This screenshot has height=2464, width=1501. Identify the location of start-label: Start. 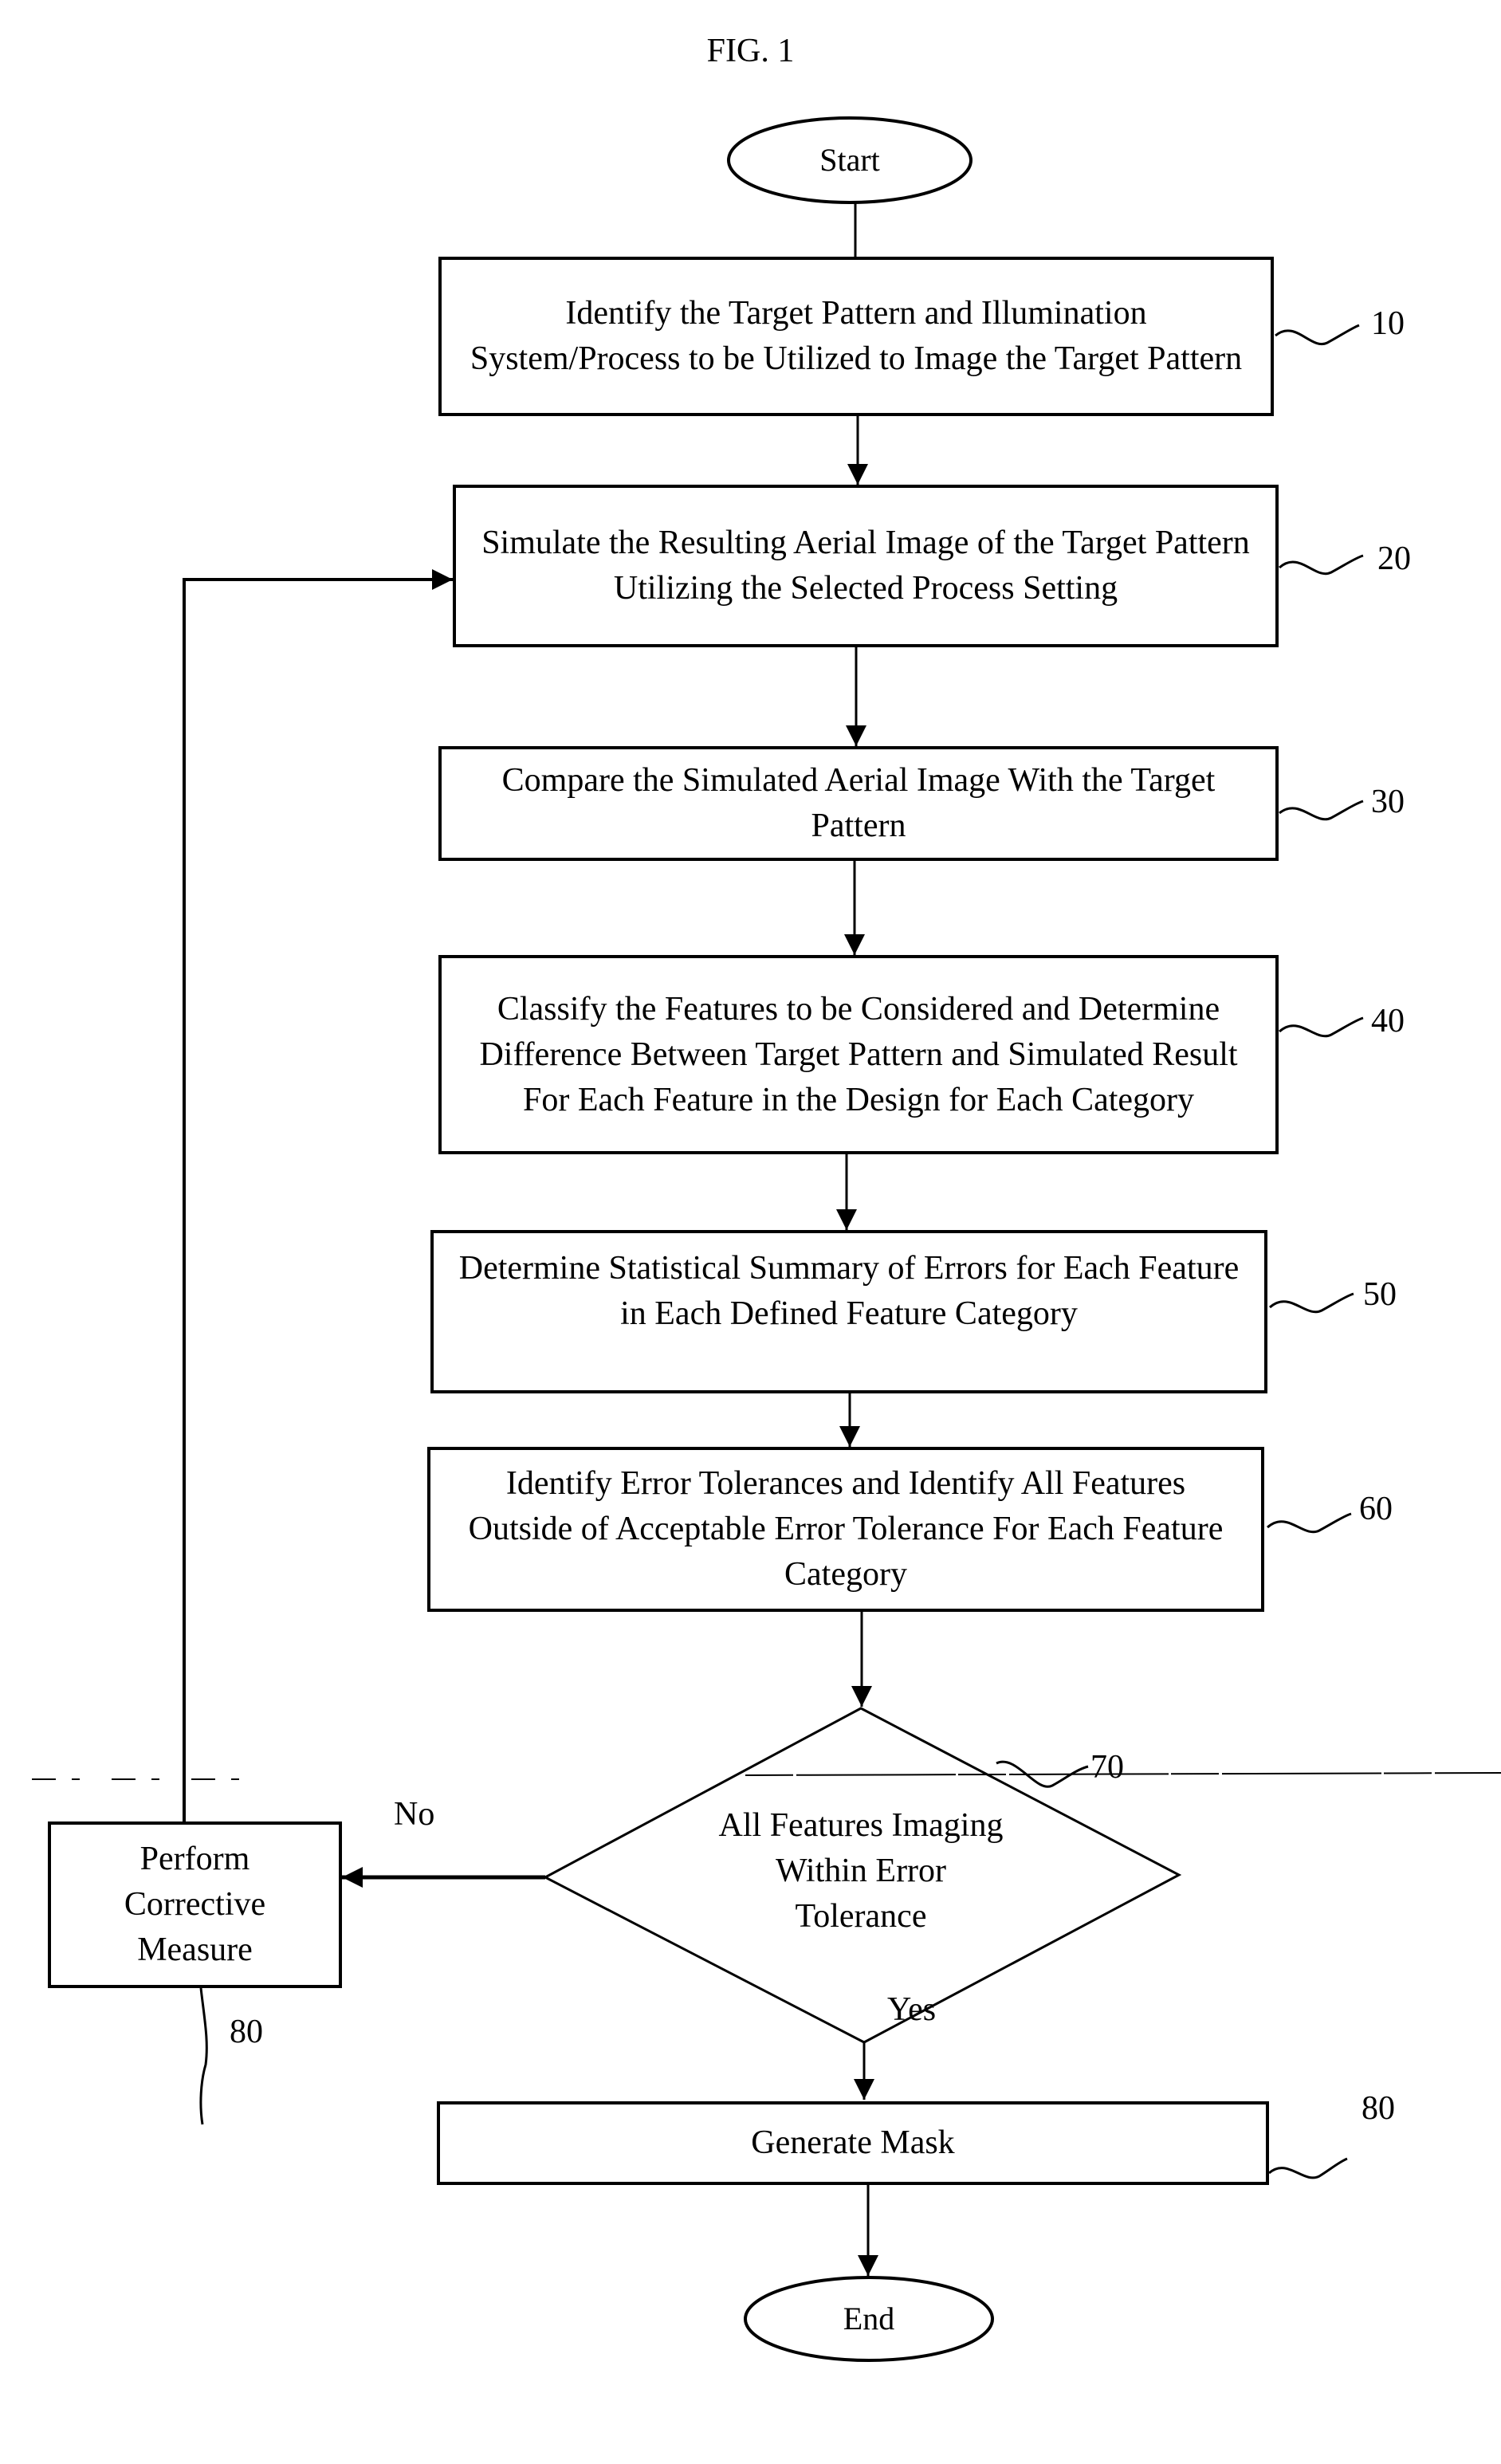
(849, 160).